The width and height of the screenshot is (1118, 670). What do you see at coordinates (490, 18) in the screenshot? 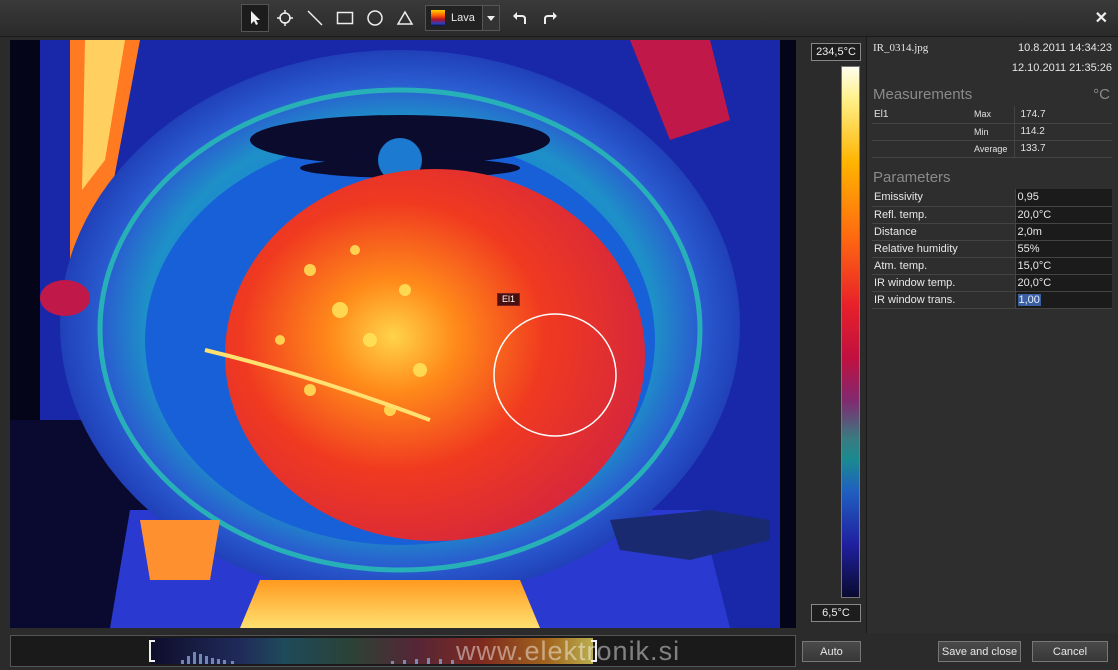
I see `chevron-down-icon` at bounding box center [490, 18].